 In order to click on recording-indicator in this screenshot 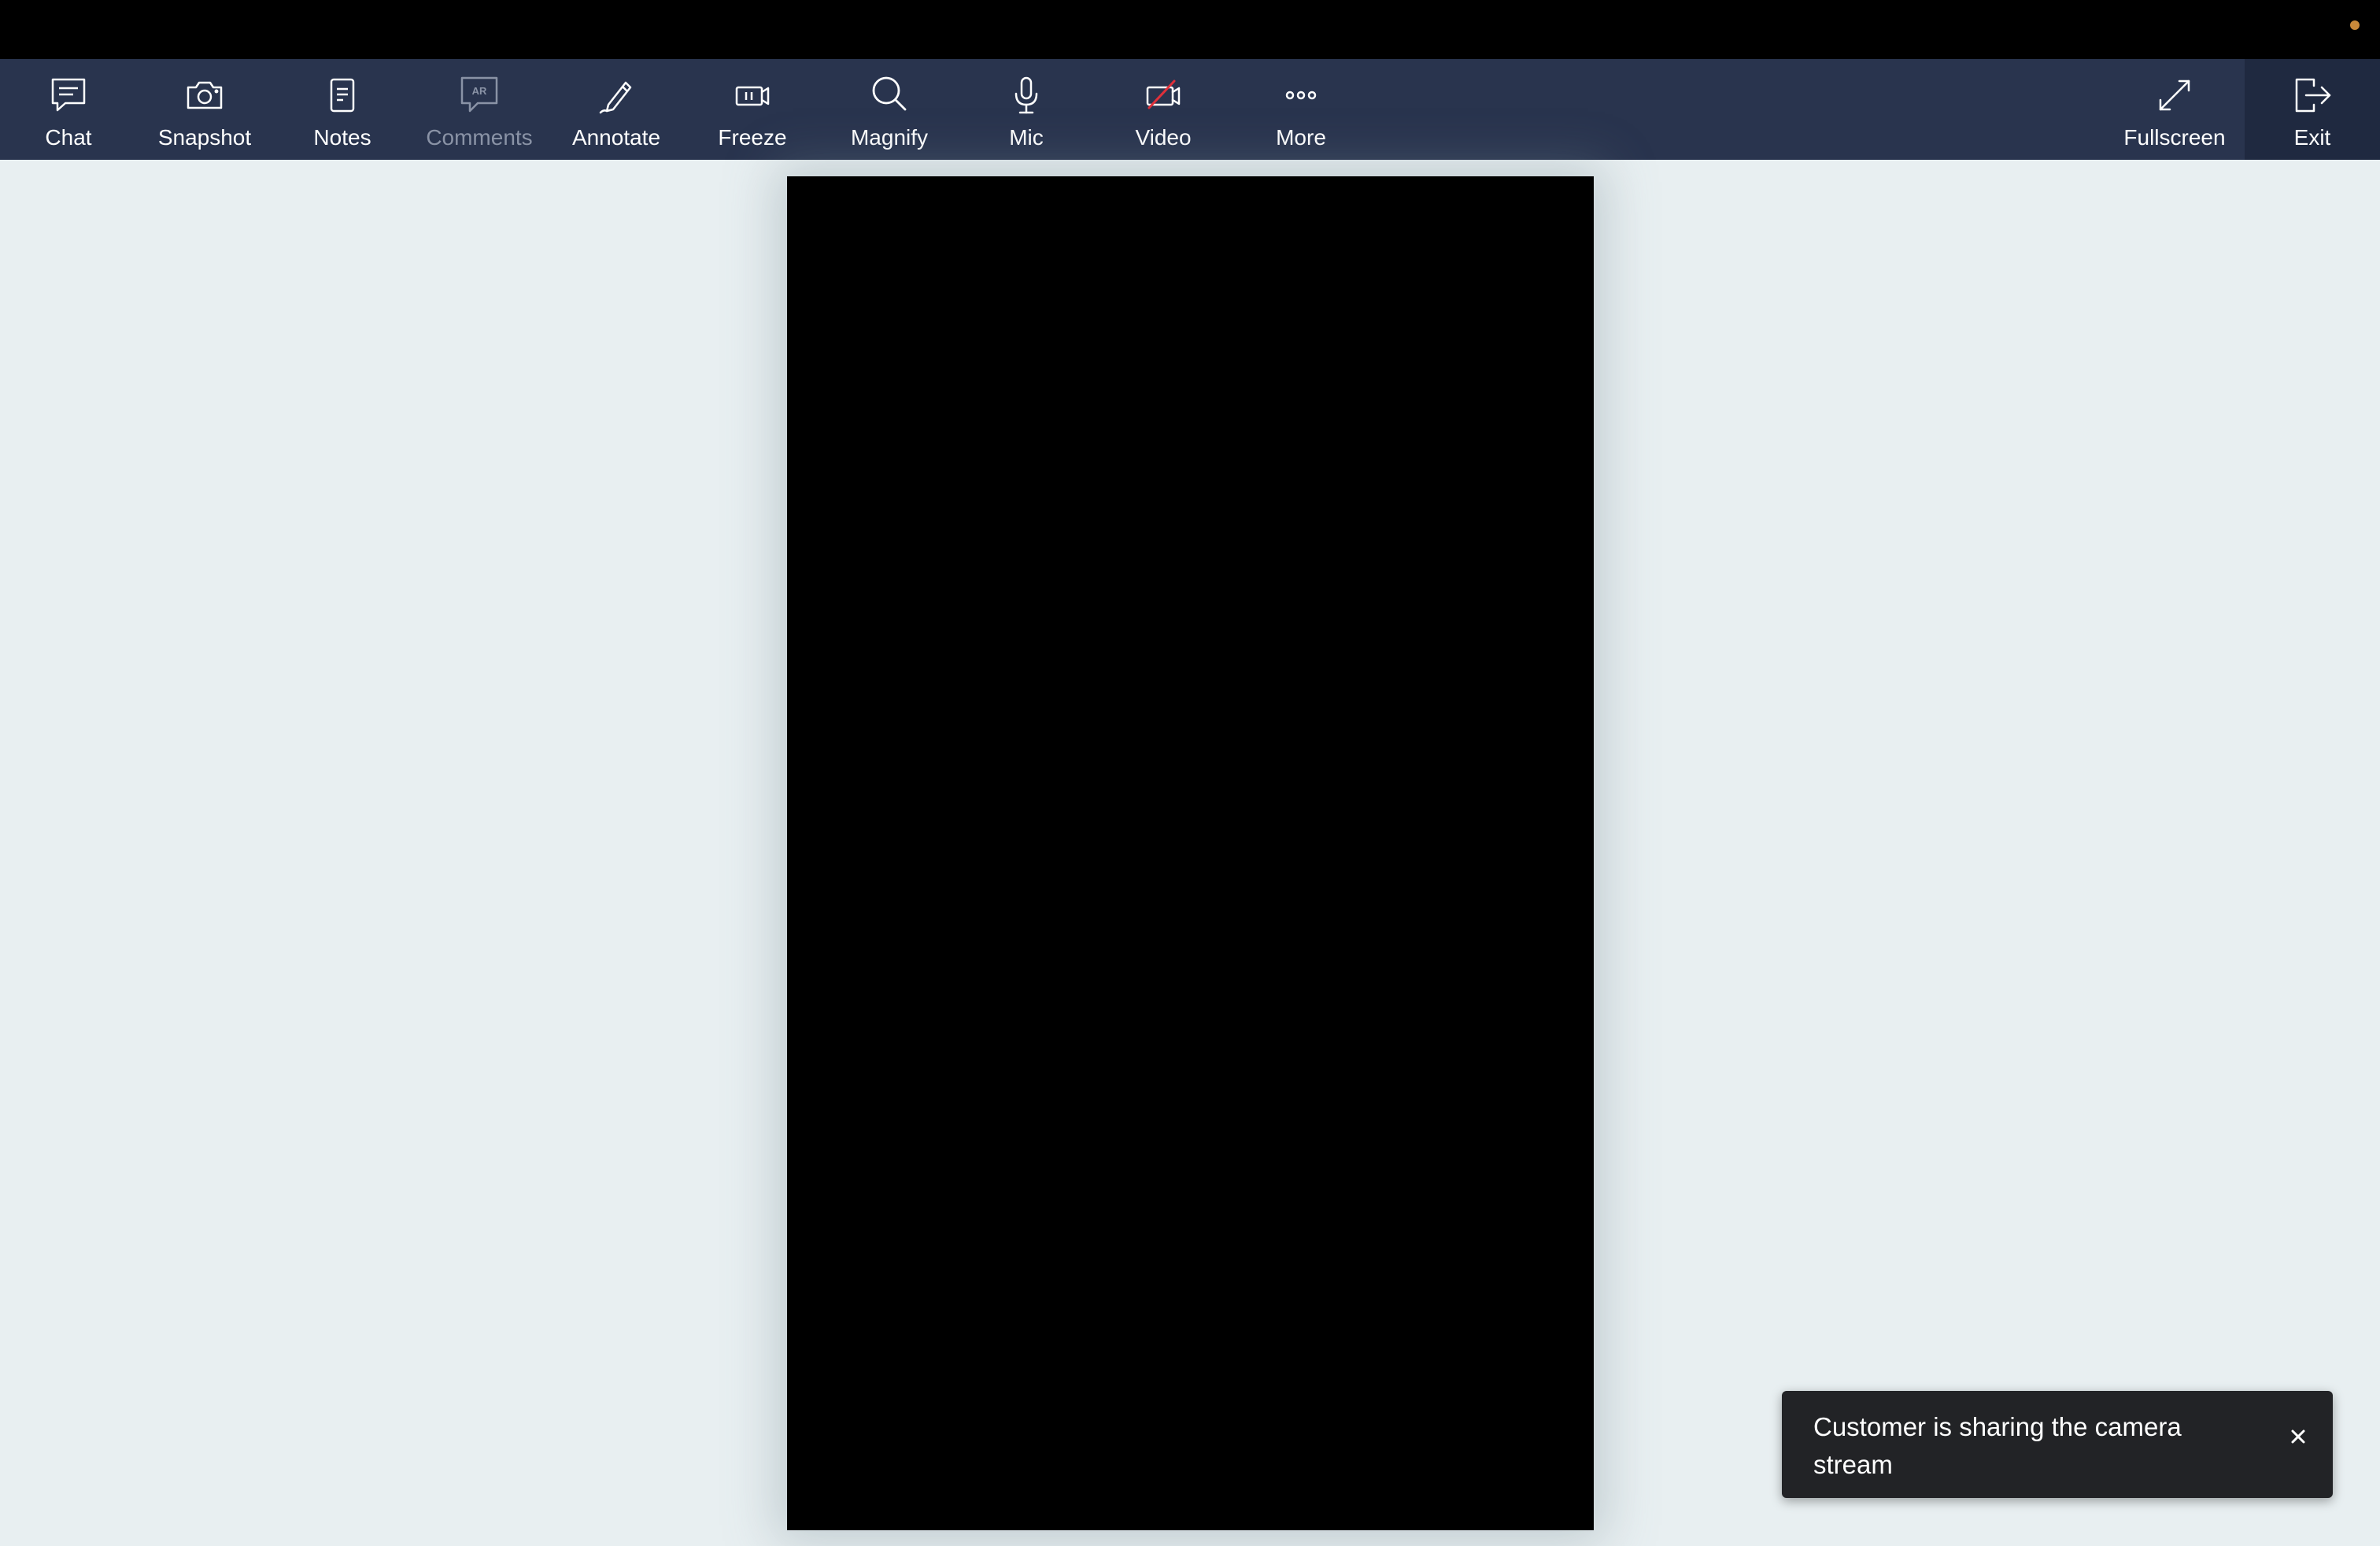, I will do `click(2355, 25)`.